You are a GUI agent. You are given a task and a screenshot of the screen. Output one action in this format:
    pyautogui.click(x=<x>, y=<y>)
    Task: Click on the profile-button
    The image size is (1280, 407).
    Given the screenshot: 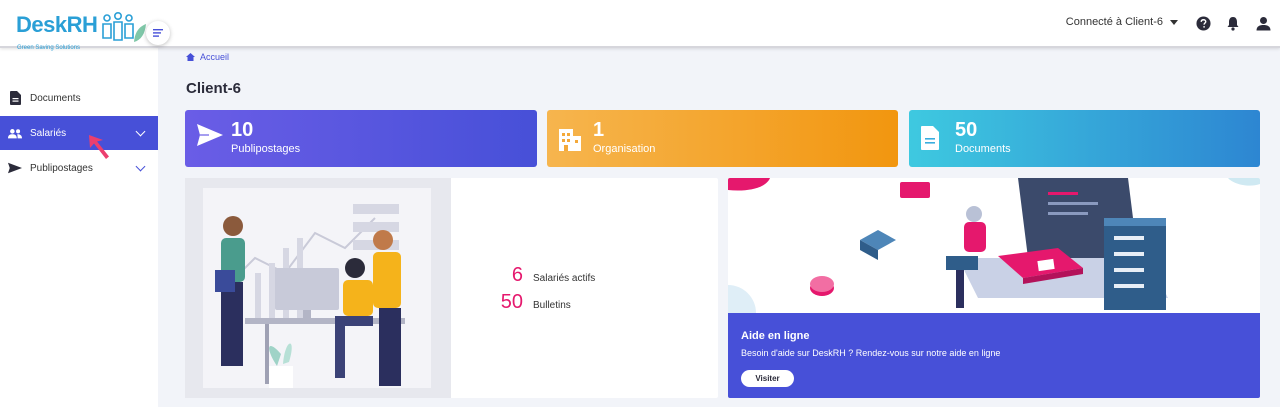 What is the action you would take?
    pyautogui.click(x=1263, y=23)
    